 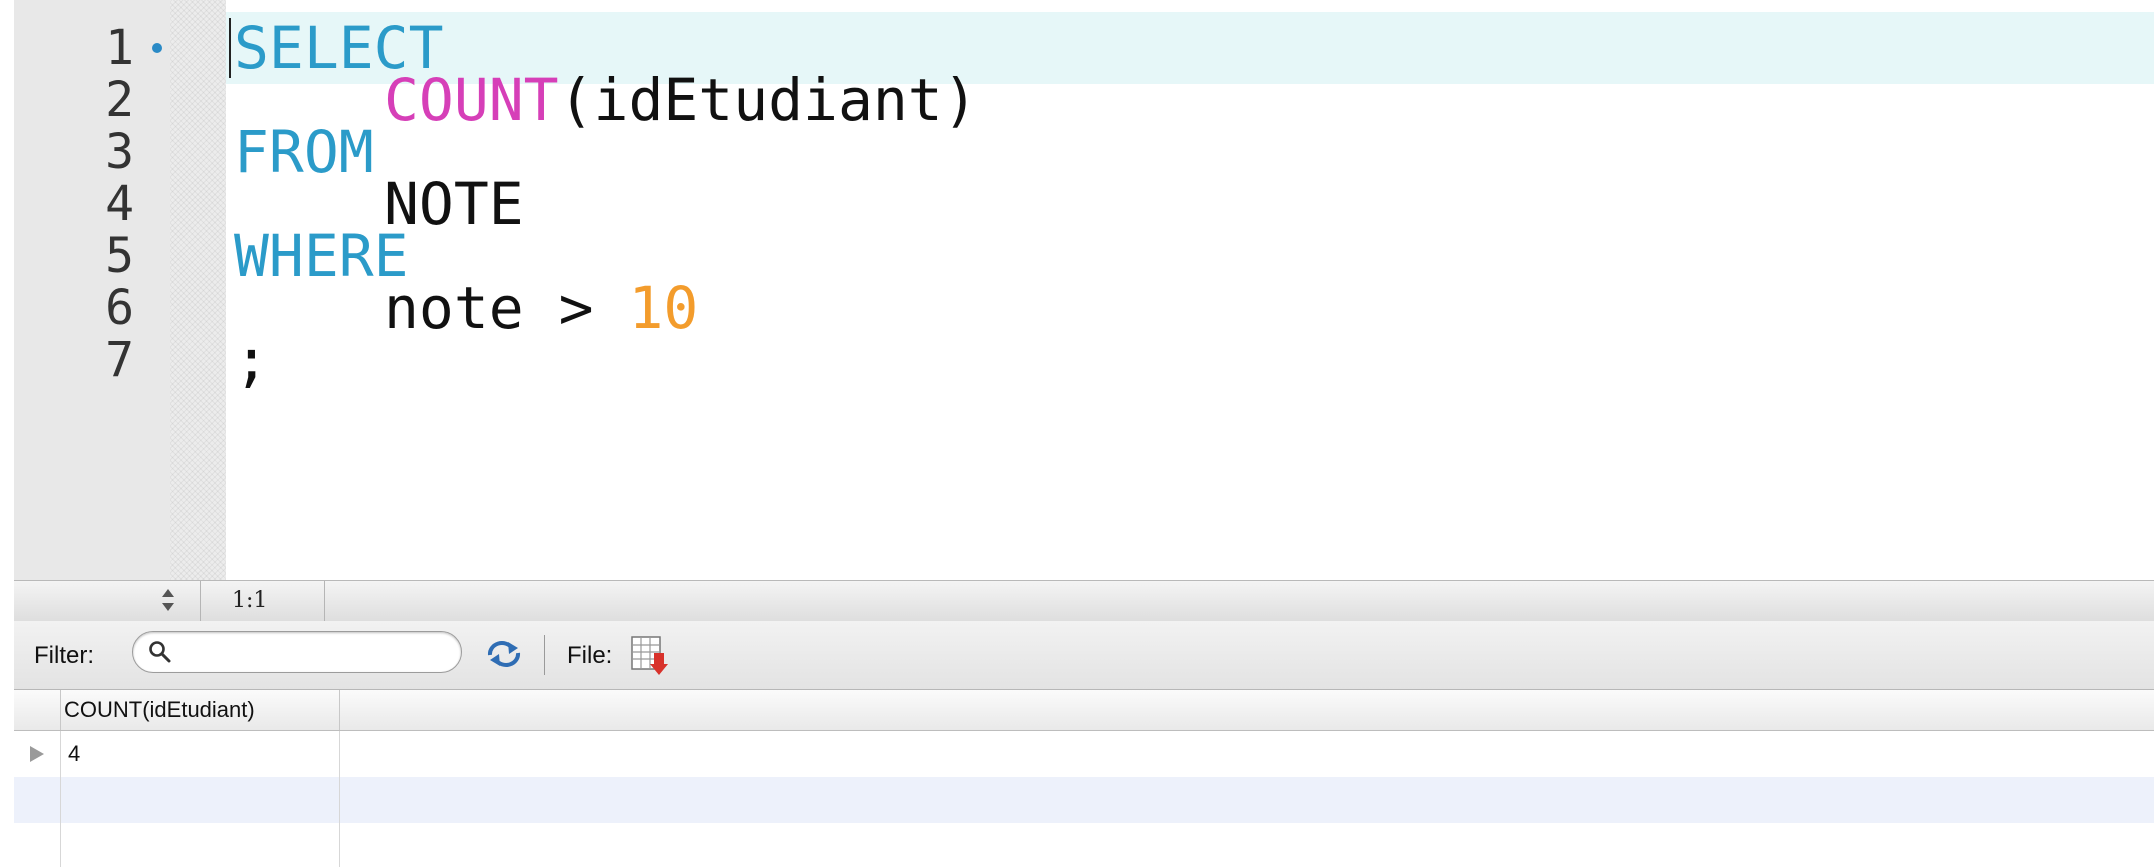 I want to click on search-icon, so click(x=160, y=652).